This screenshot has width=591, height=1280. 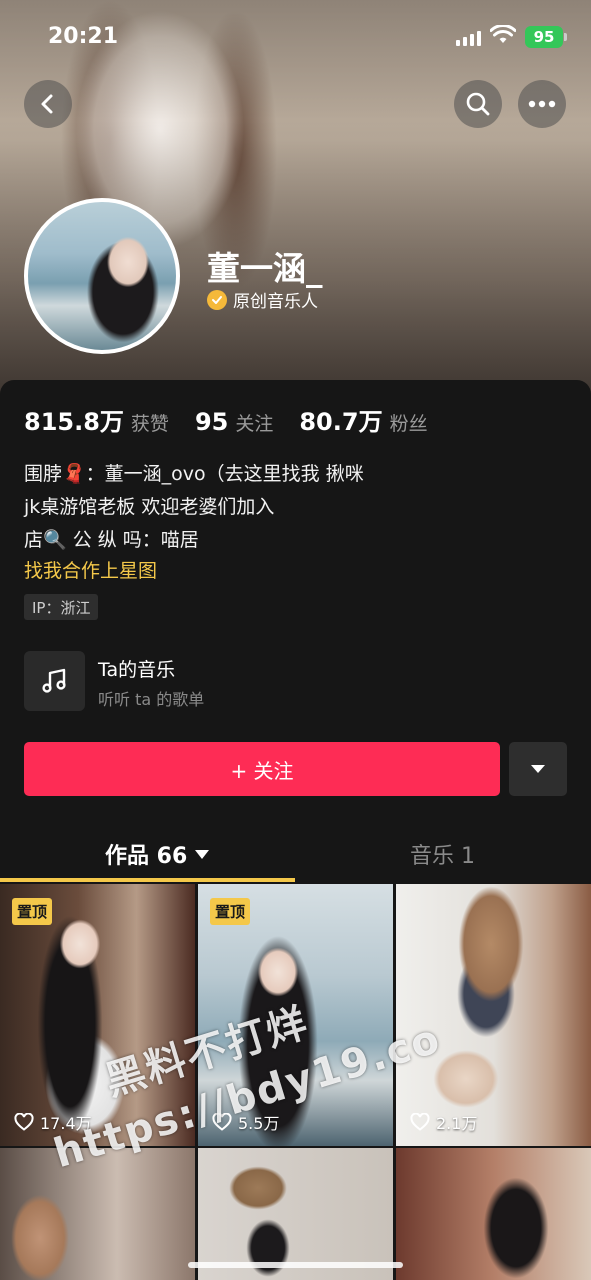 I want to click on verification-badge: 原创音乐人, so click(x=262, y=299).